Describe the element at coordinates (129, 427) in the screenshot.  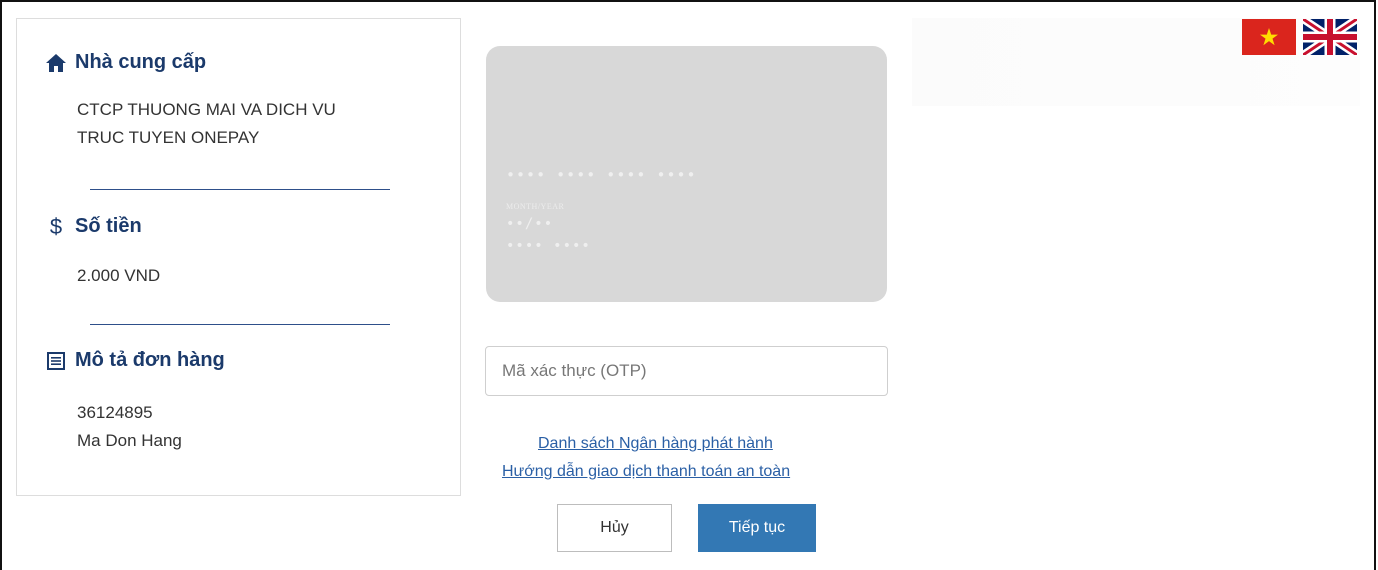
I see `order-details: 36124895 Ma Don Hang` at that location.